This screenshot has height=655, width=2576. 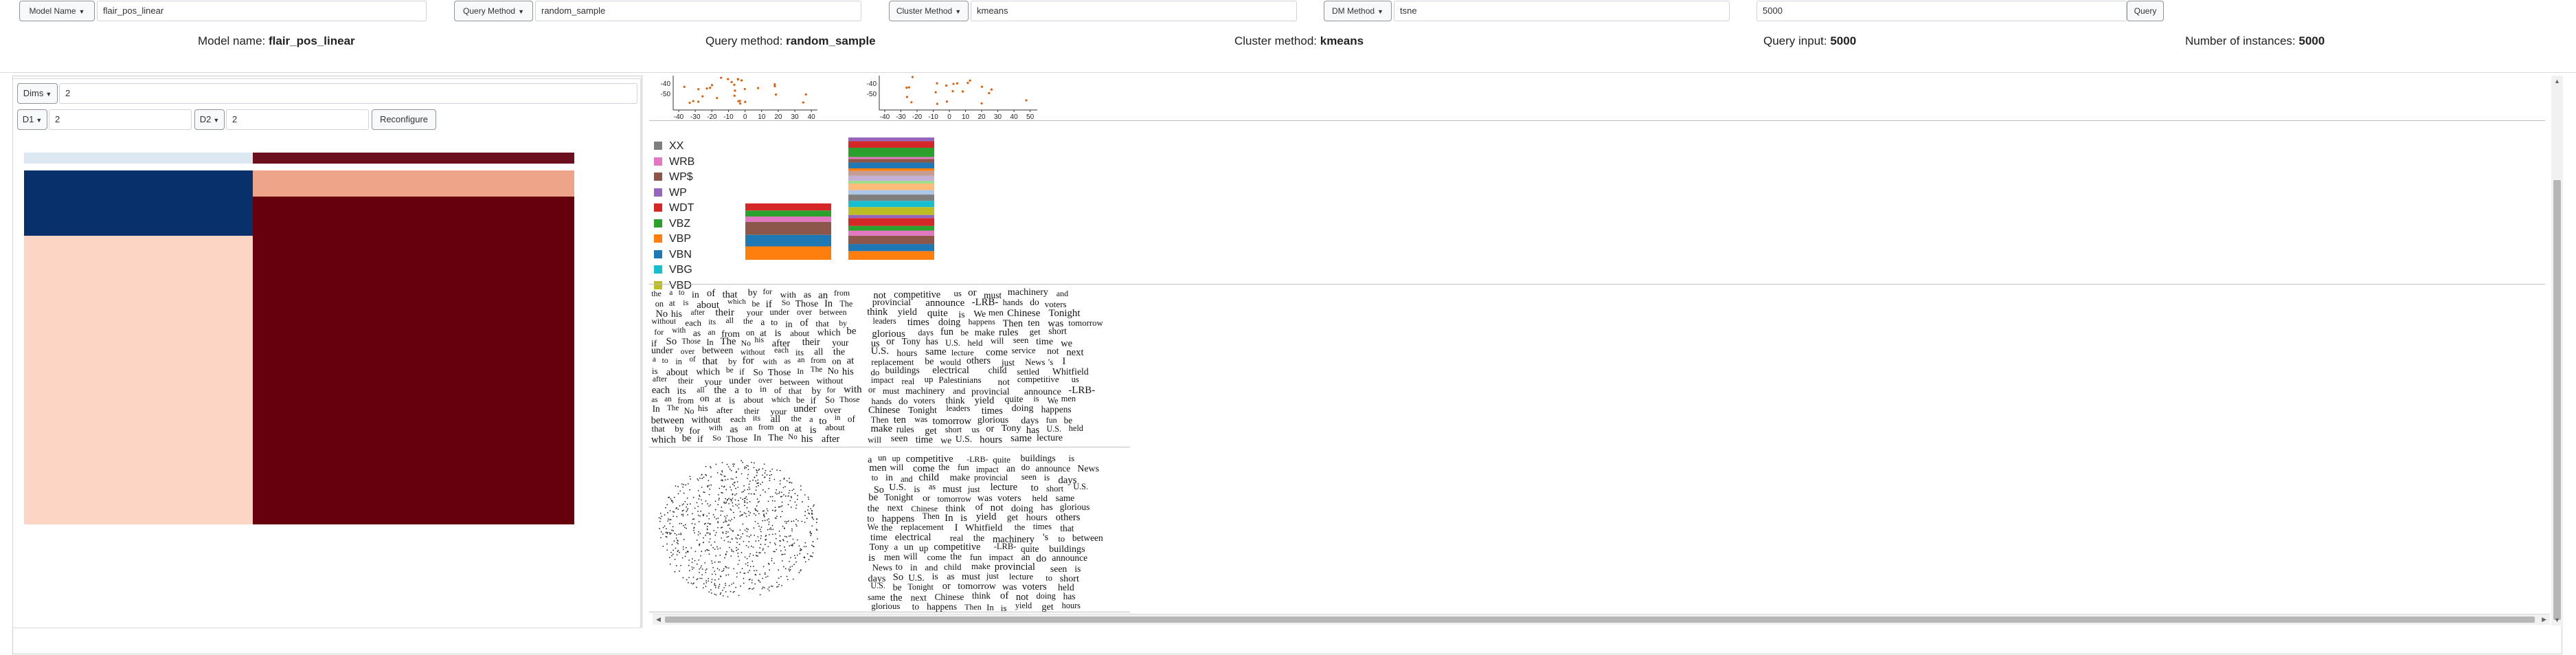 I want to click on summary-query-method: Query method: random_sample, so click(x=790, y=42).